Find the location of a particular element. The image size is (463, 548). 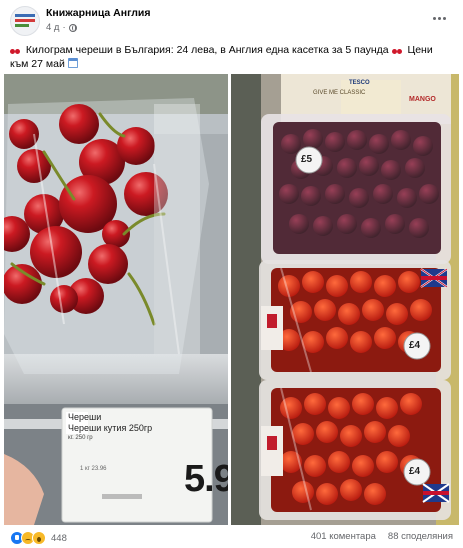

post-meta: 4 д · is located at coordinates (61, 27).